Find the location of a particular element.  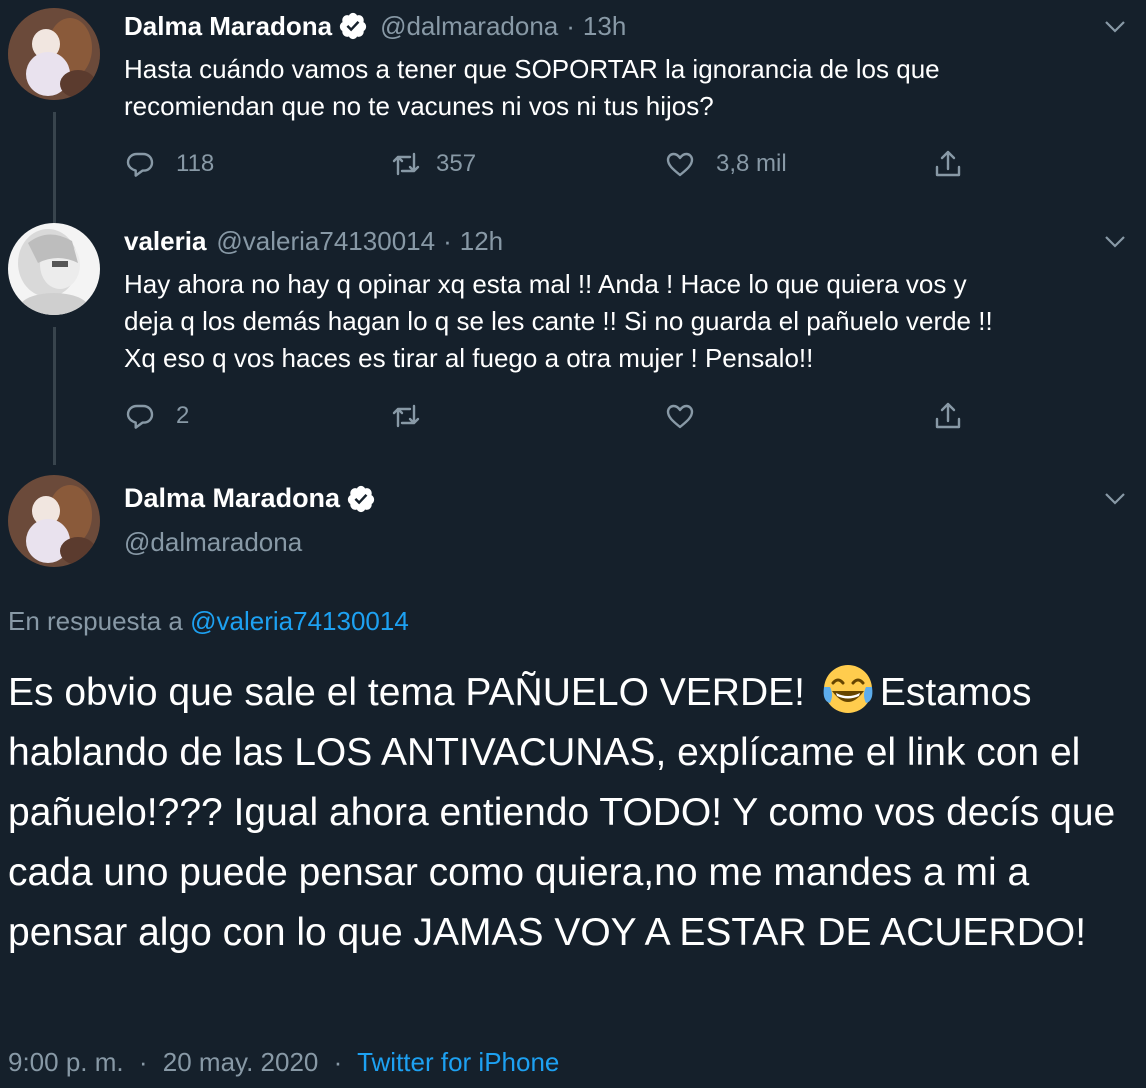

tweet-time: 13h is located at coordinates (604, 26).